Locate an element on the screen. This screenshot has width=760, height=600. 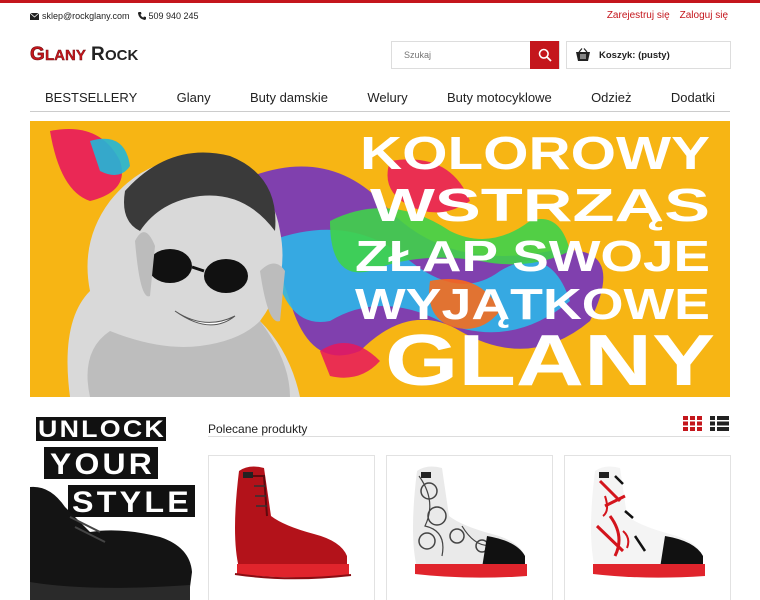
unlock-style-banner: UNLOCK YOUR STYLE is located at coordinates (112, 508).